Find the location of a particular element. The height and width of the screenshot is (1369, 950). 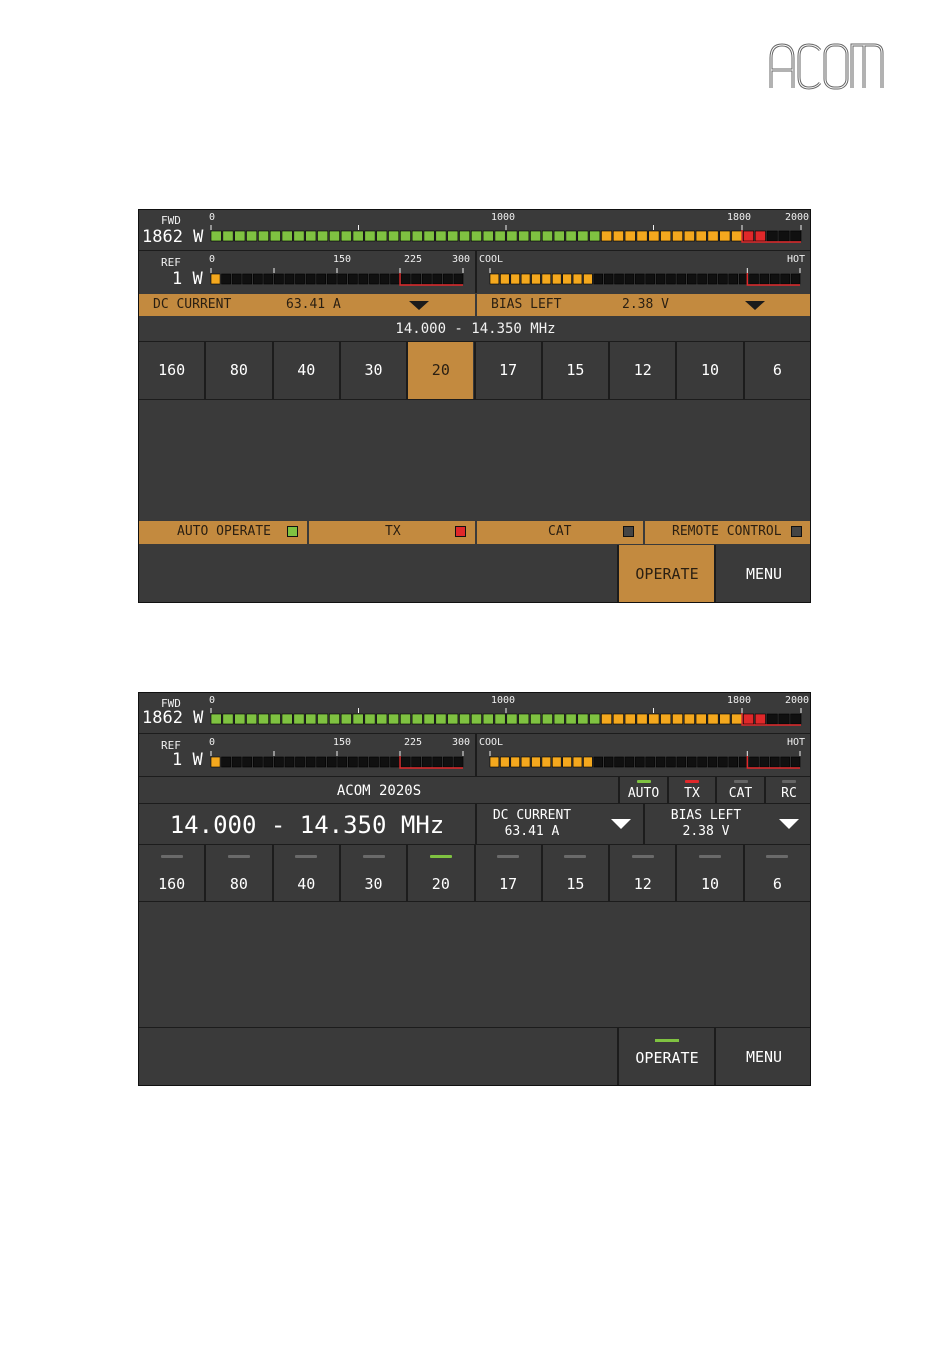

operate-label: OPERATE is located at coordinates (667, 1058).